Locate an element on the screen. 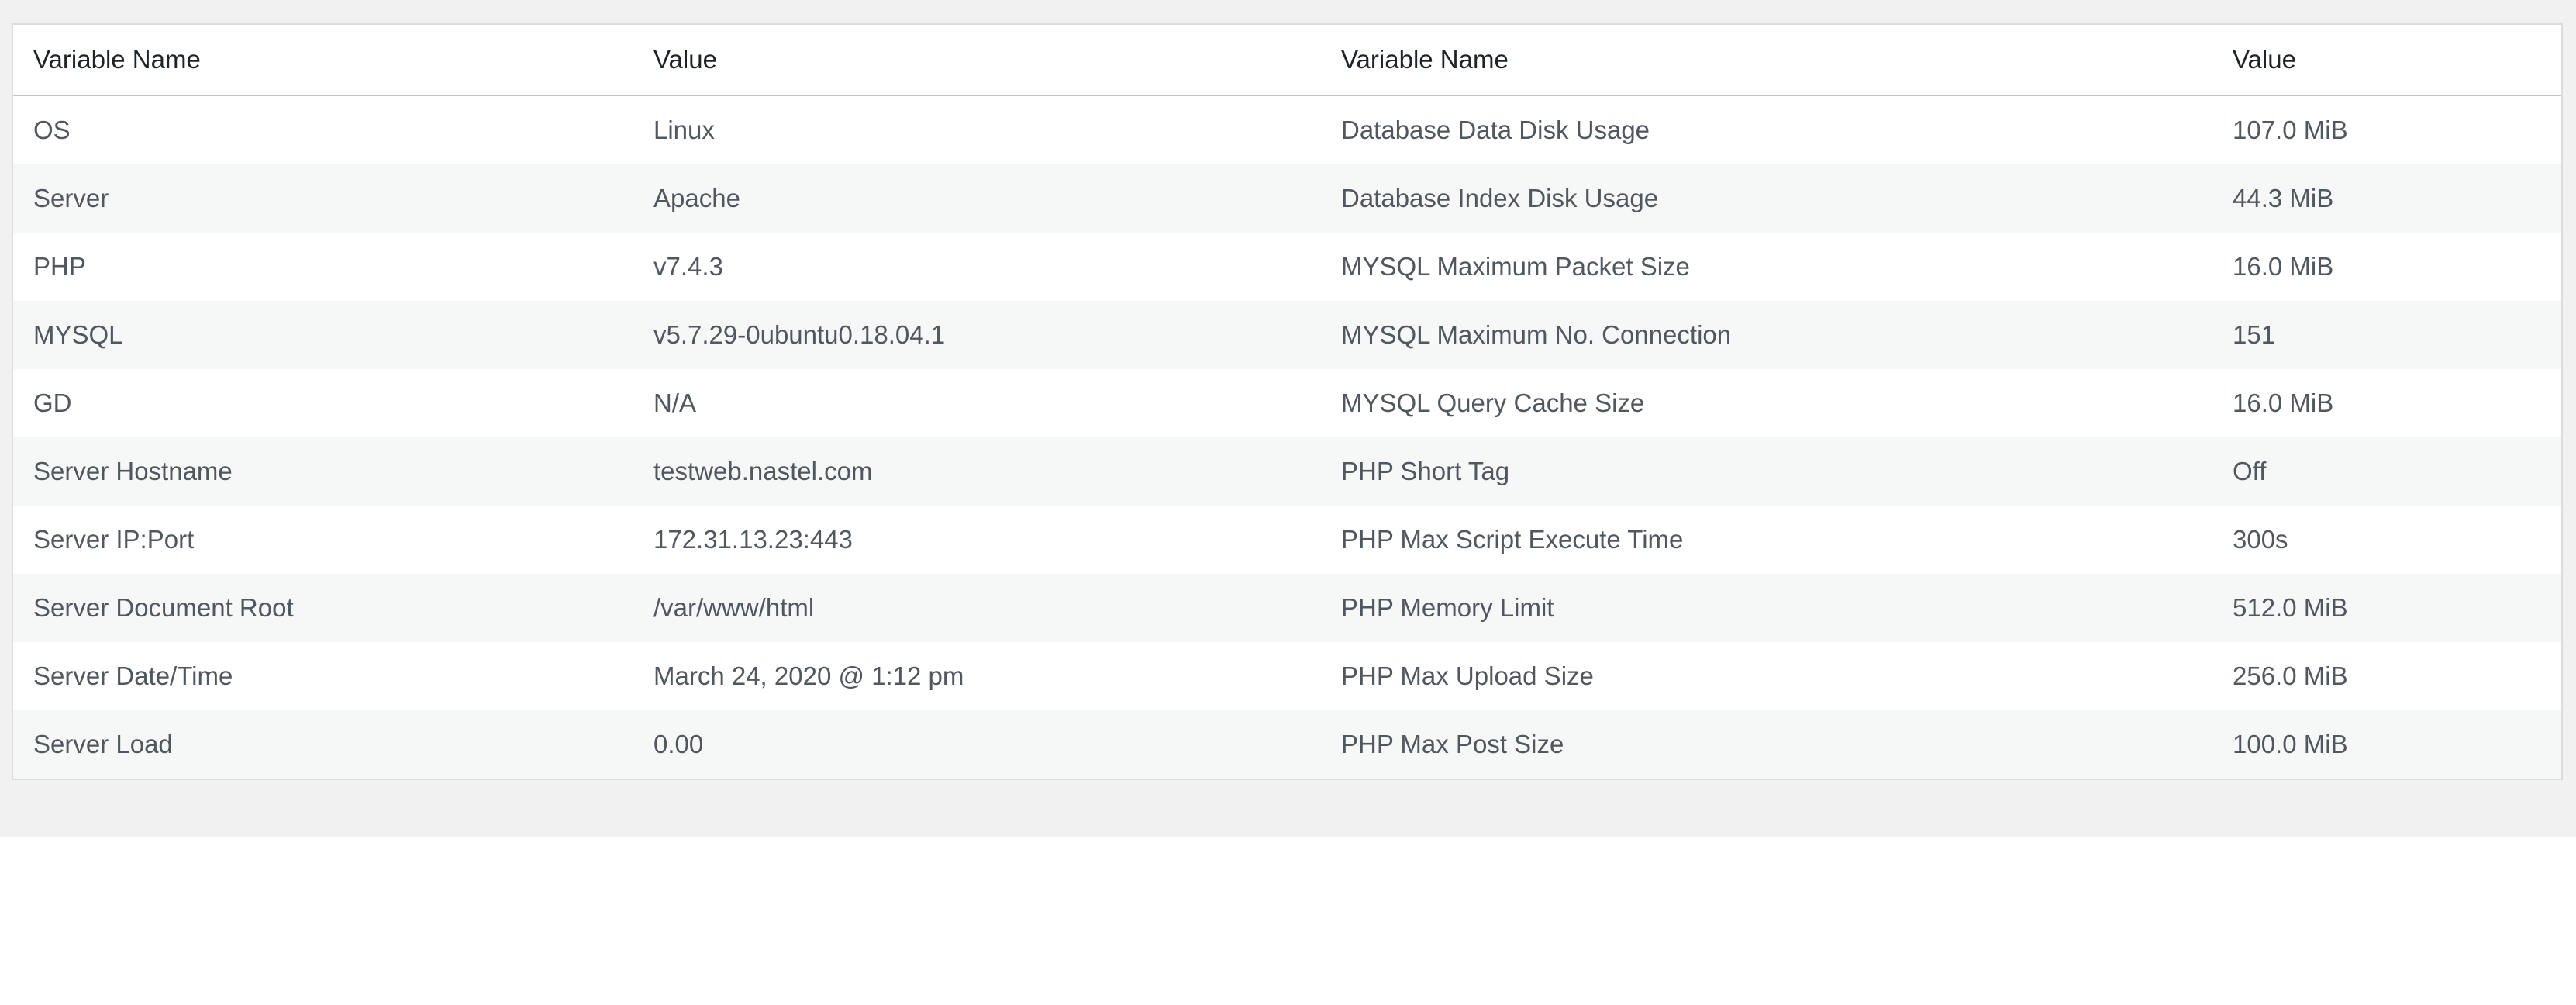  variable-name-cell: OS is located at coordinates (323, 129).